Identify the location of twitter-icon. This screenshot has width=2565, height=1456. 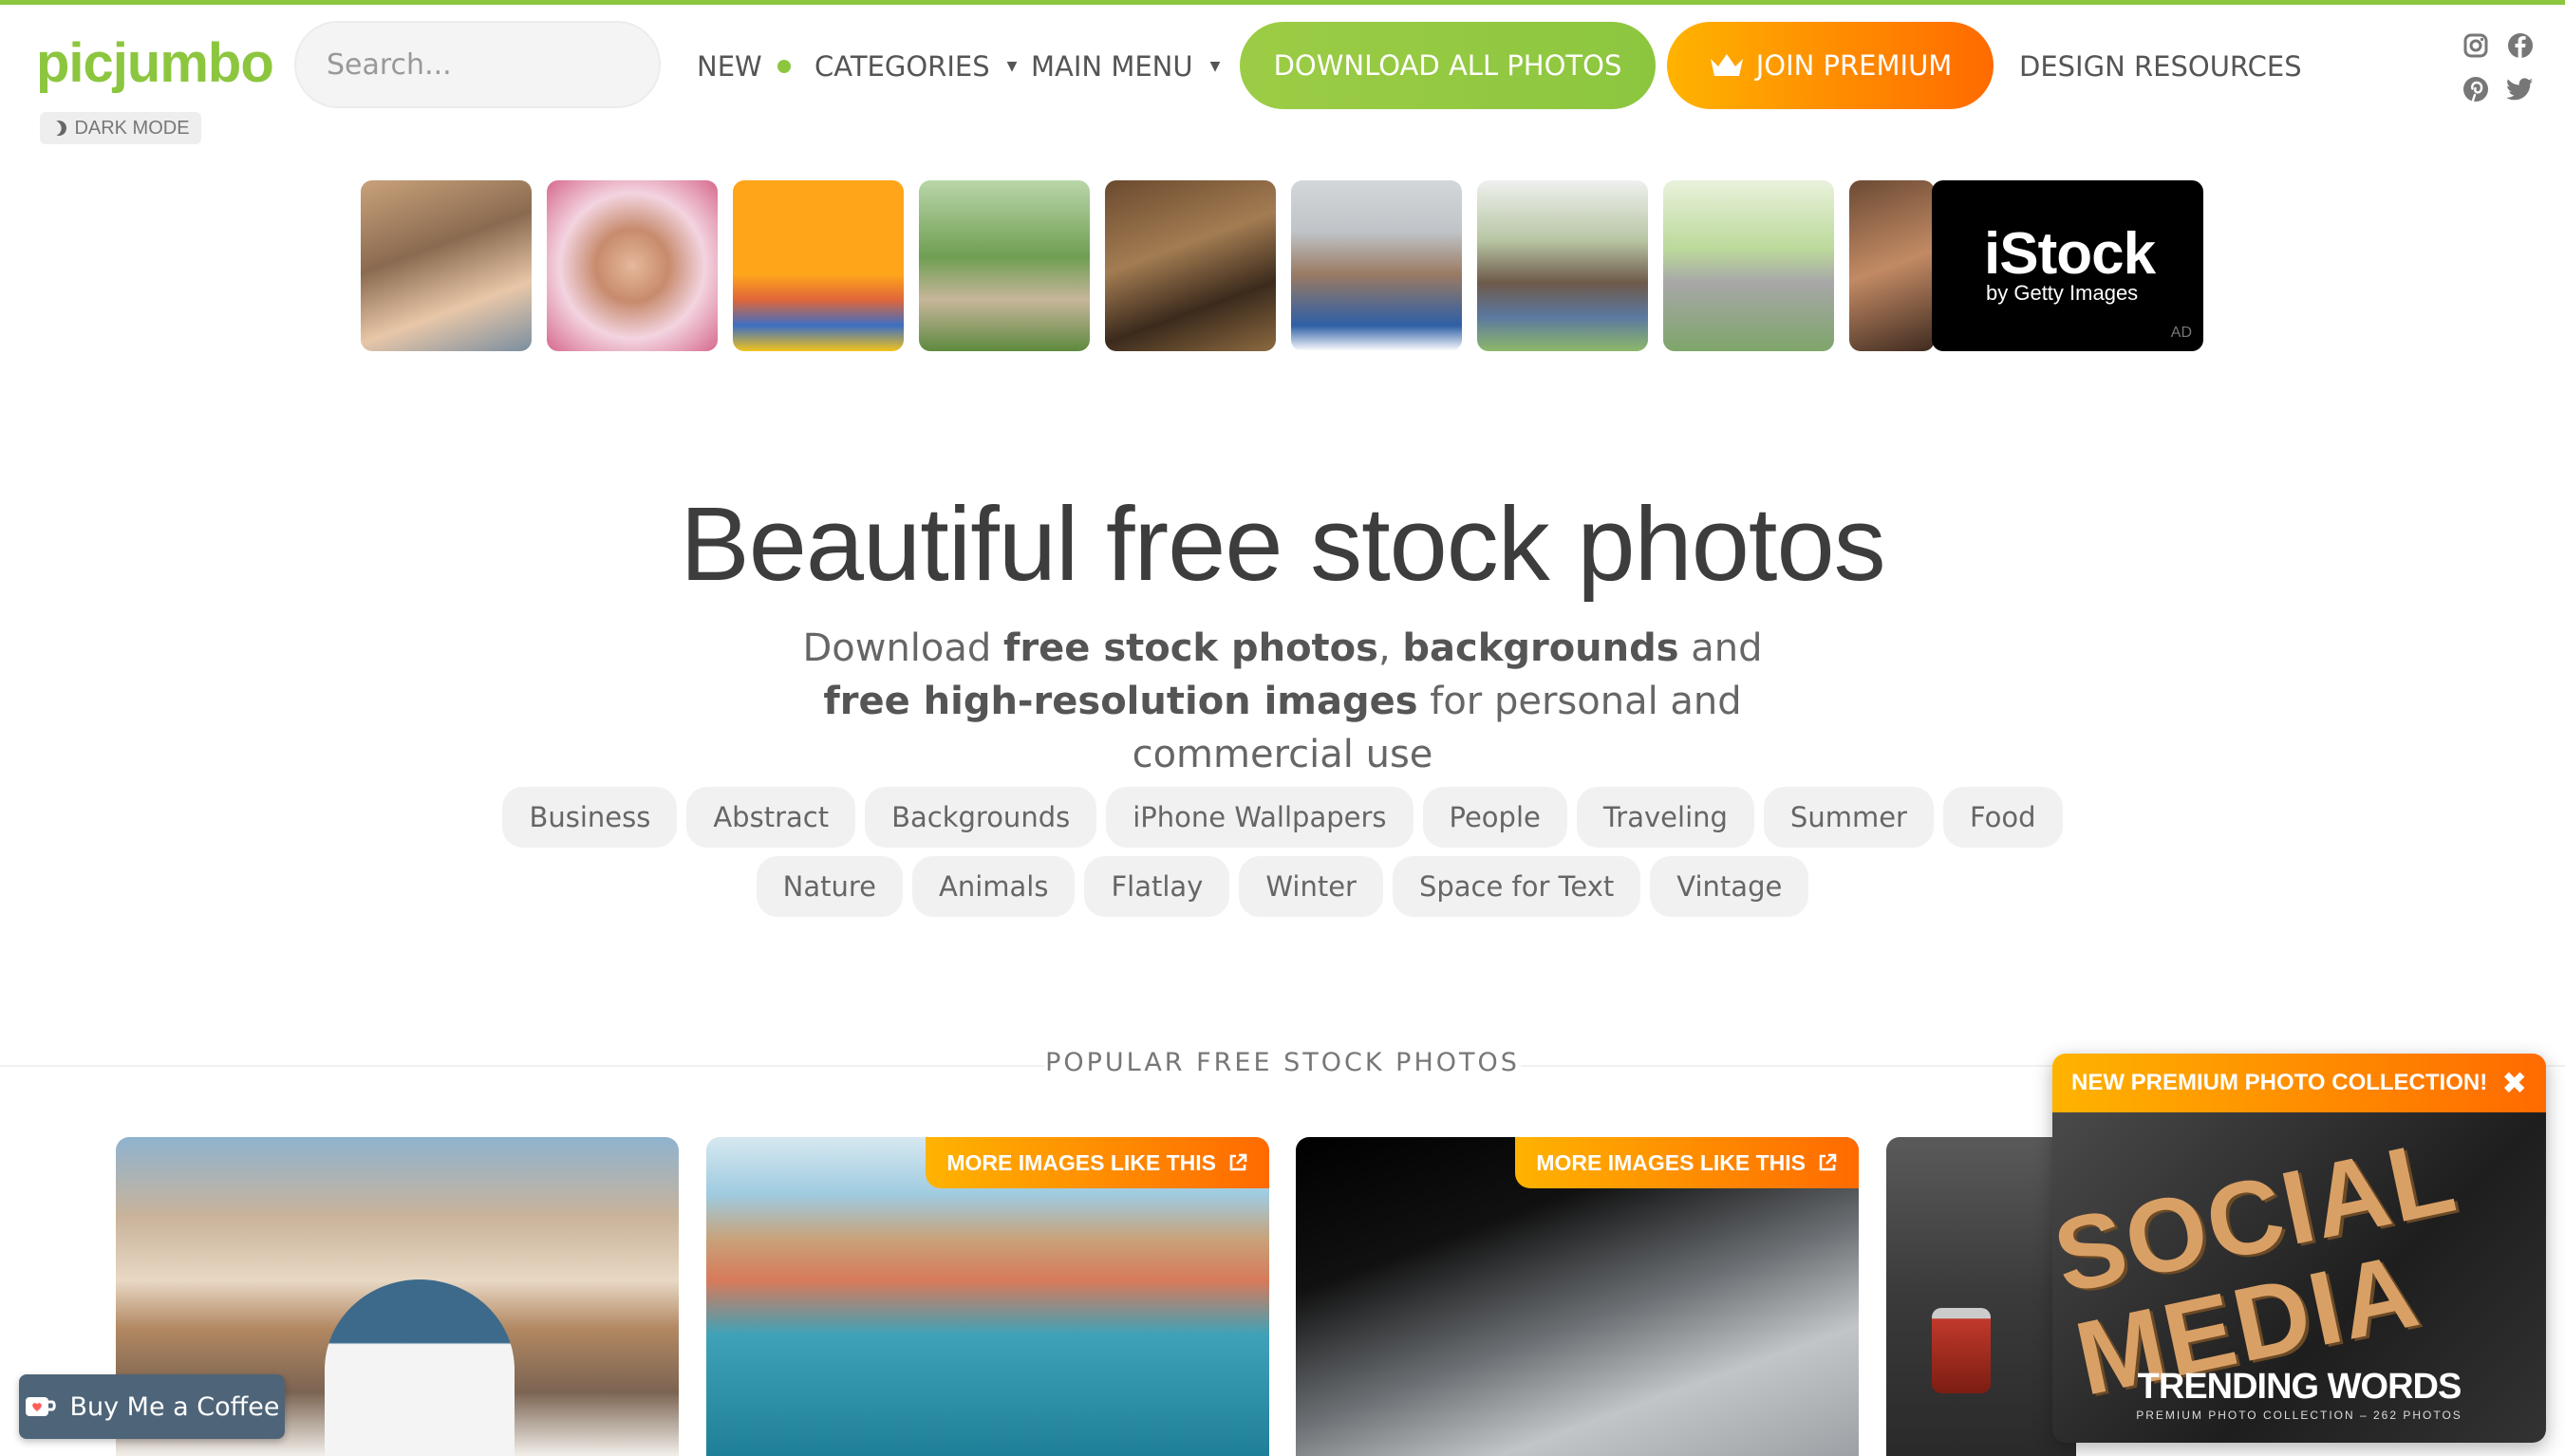
(2520, 89).